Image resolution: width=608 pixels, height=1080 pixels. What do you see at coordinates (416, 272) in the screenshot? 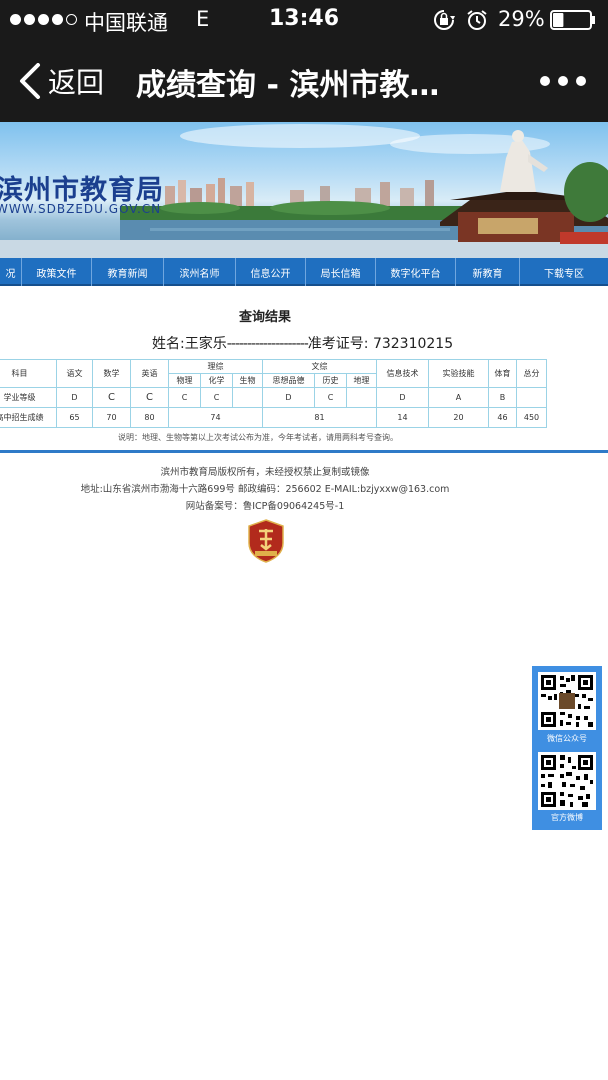
I see `menu-item-digital-platform: 数字化平台` at bounding box center [416, 272].